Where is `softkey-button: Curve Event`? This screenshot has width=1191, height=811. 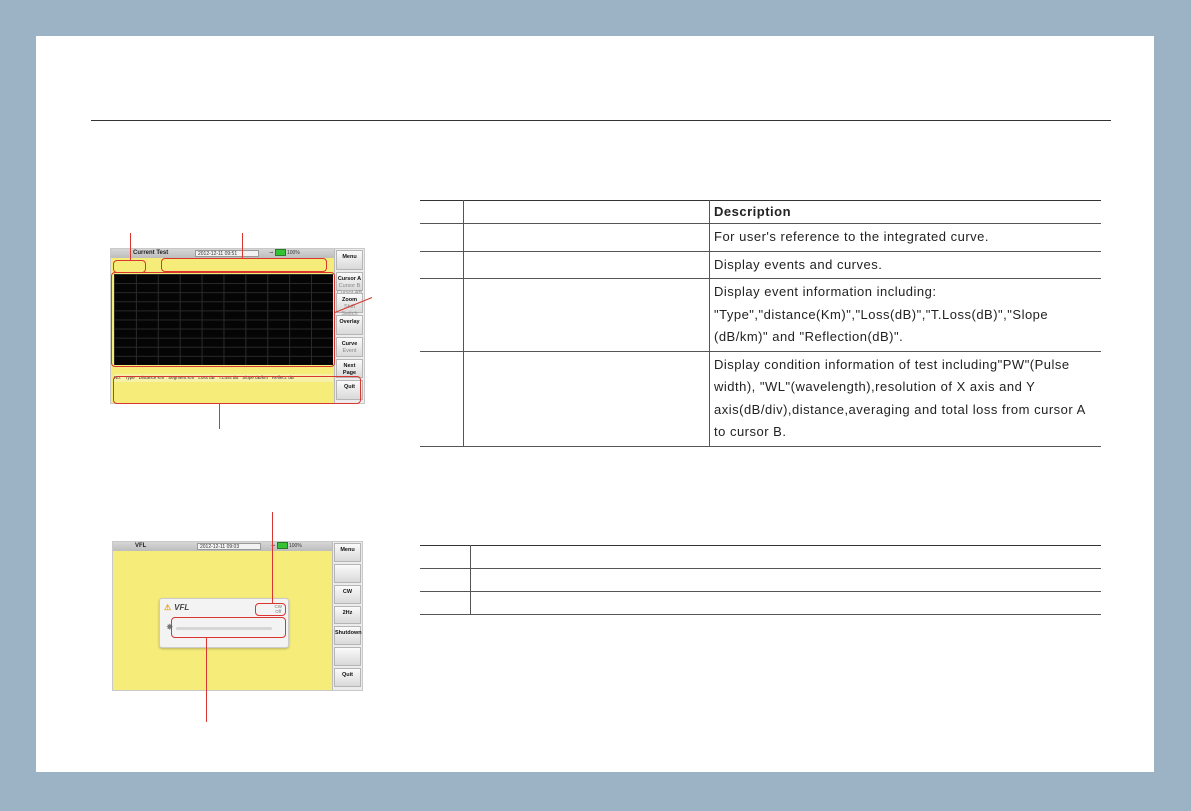
softkey-button: Curve Event is located at coordinates (349, 346).